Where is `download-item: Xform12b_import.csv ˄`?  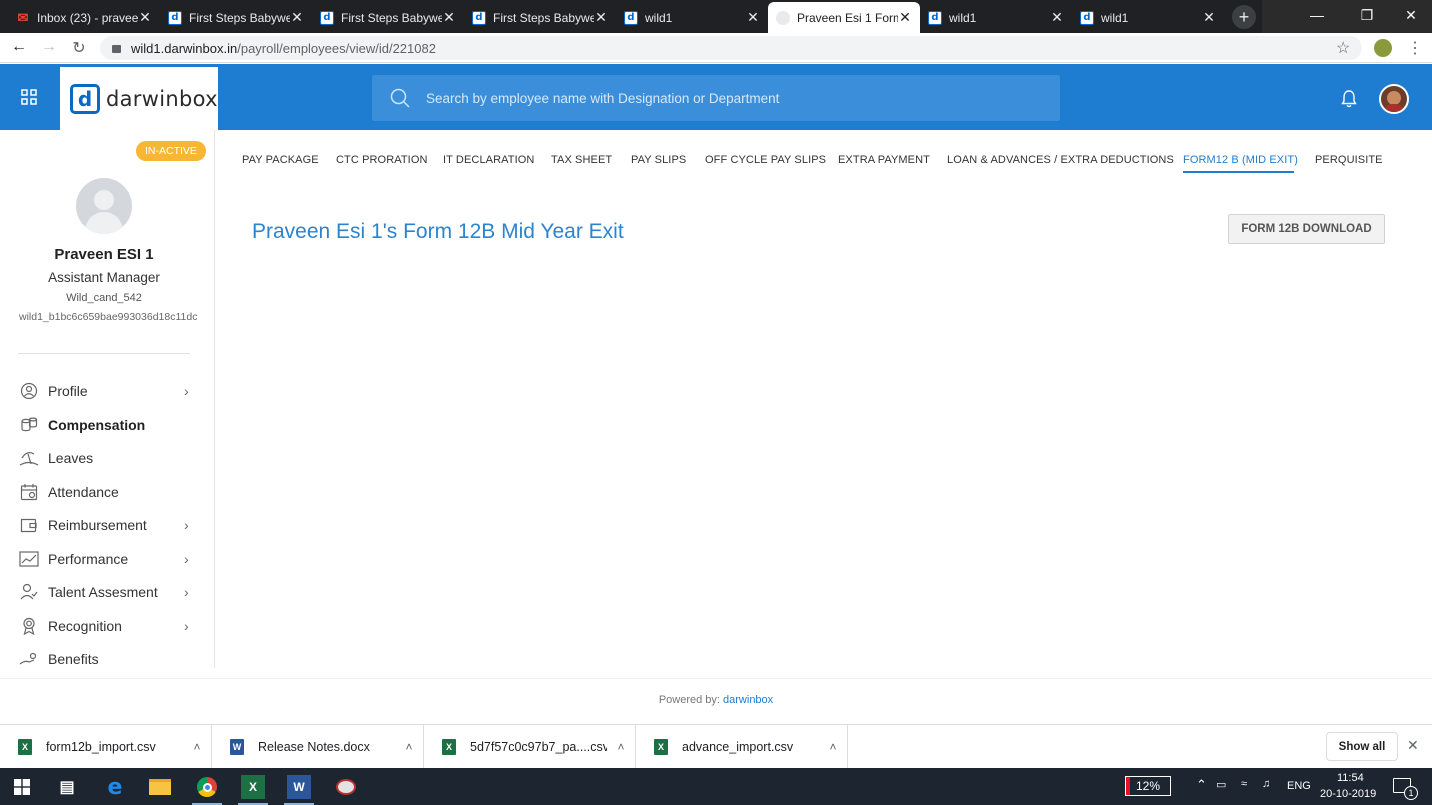 download-item: Xform12b_import.csv ˄ is located at coordinates (106, 747).